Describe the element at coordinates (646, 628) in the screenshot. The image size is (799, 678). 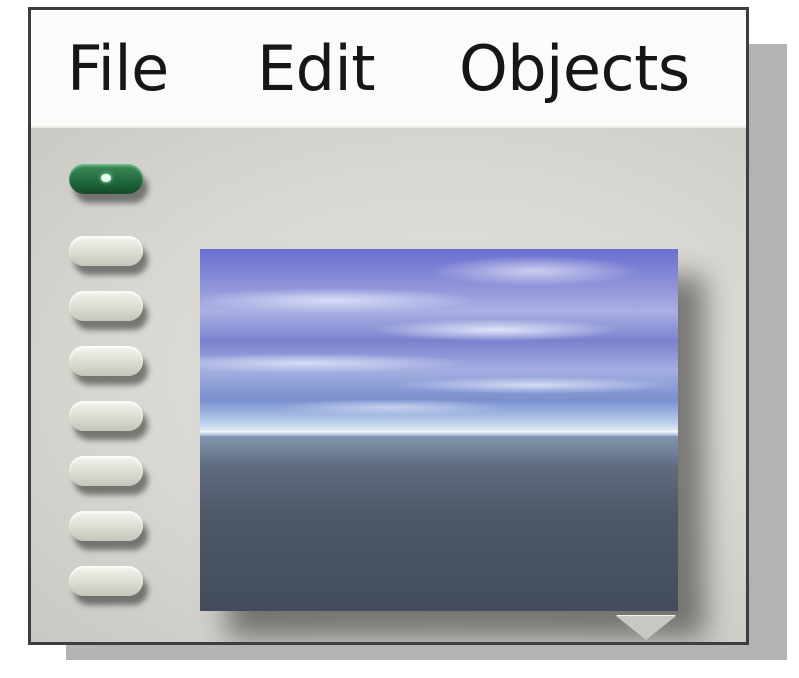
I see `triangle-down-icon` at that location.